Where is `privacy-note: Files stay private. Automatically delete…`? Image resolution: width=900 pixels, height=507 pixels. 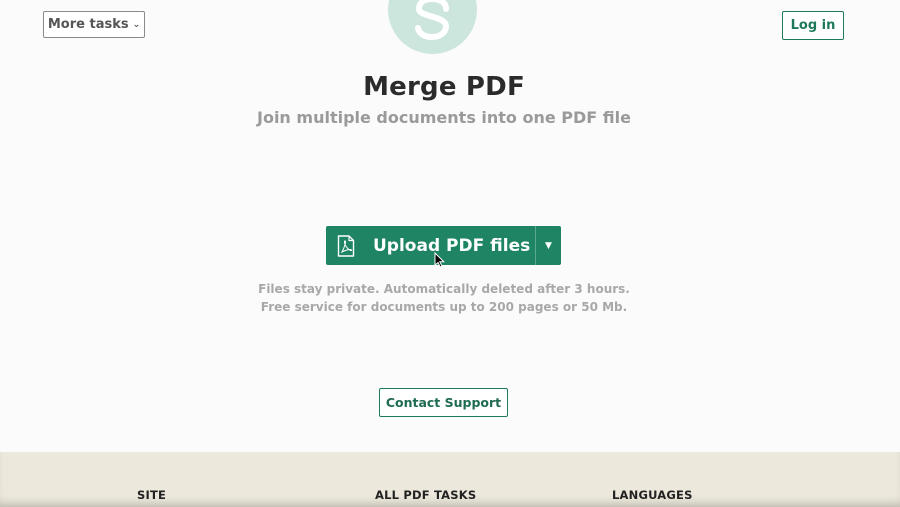 privacy-note: Files stay private. Automatically delete… is located at coordinates (444, 298).